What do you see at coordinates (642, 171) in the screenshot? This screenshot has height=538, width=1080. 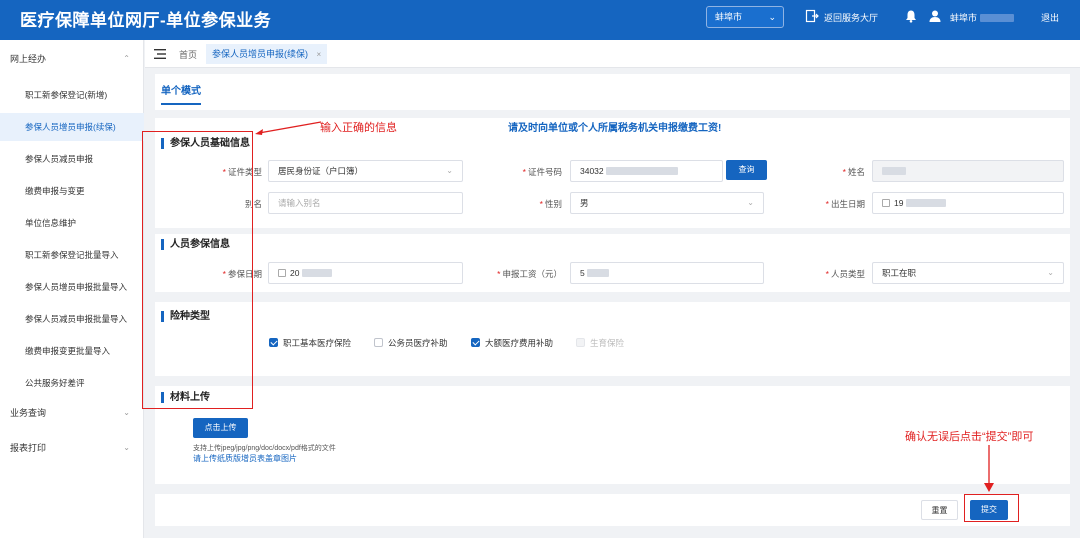 I see `masked-id-number` at bounding box center [642, 171].